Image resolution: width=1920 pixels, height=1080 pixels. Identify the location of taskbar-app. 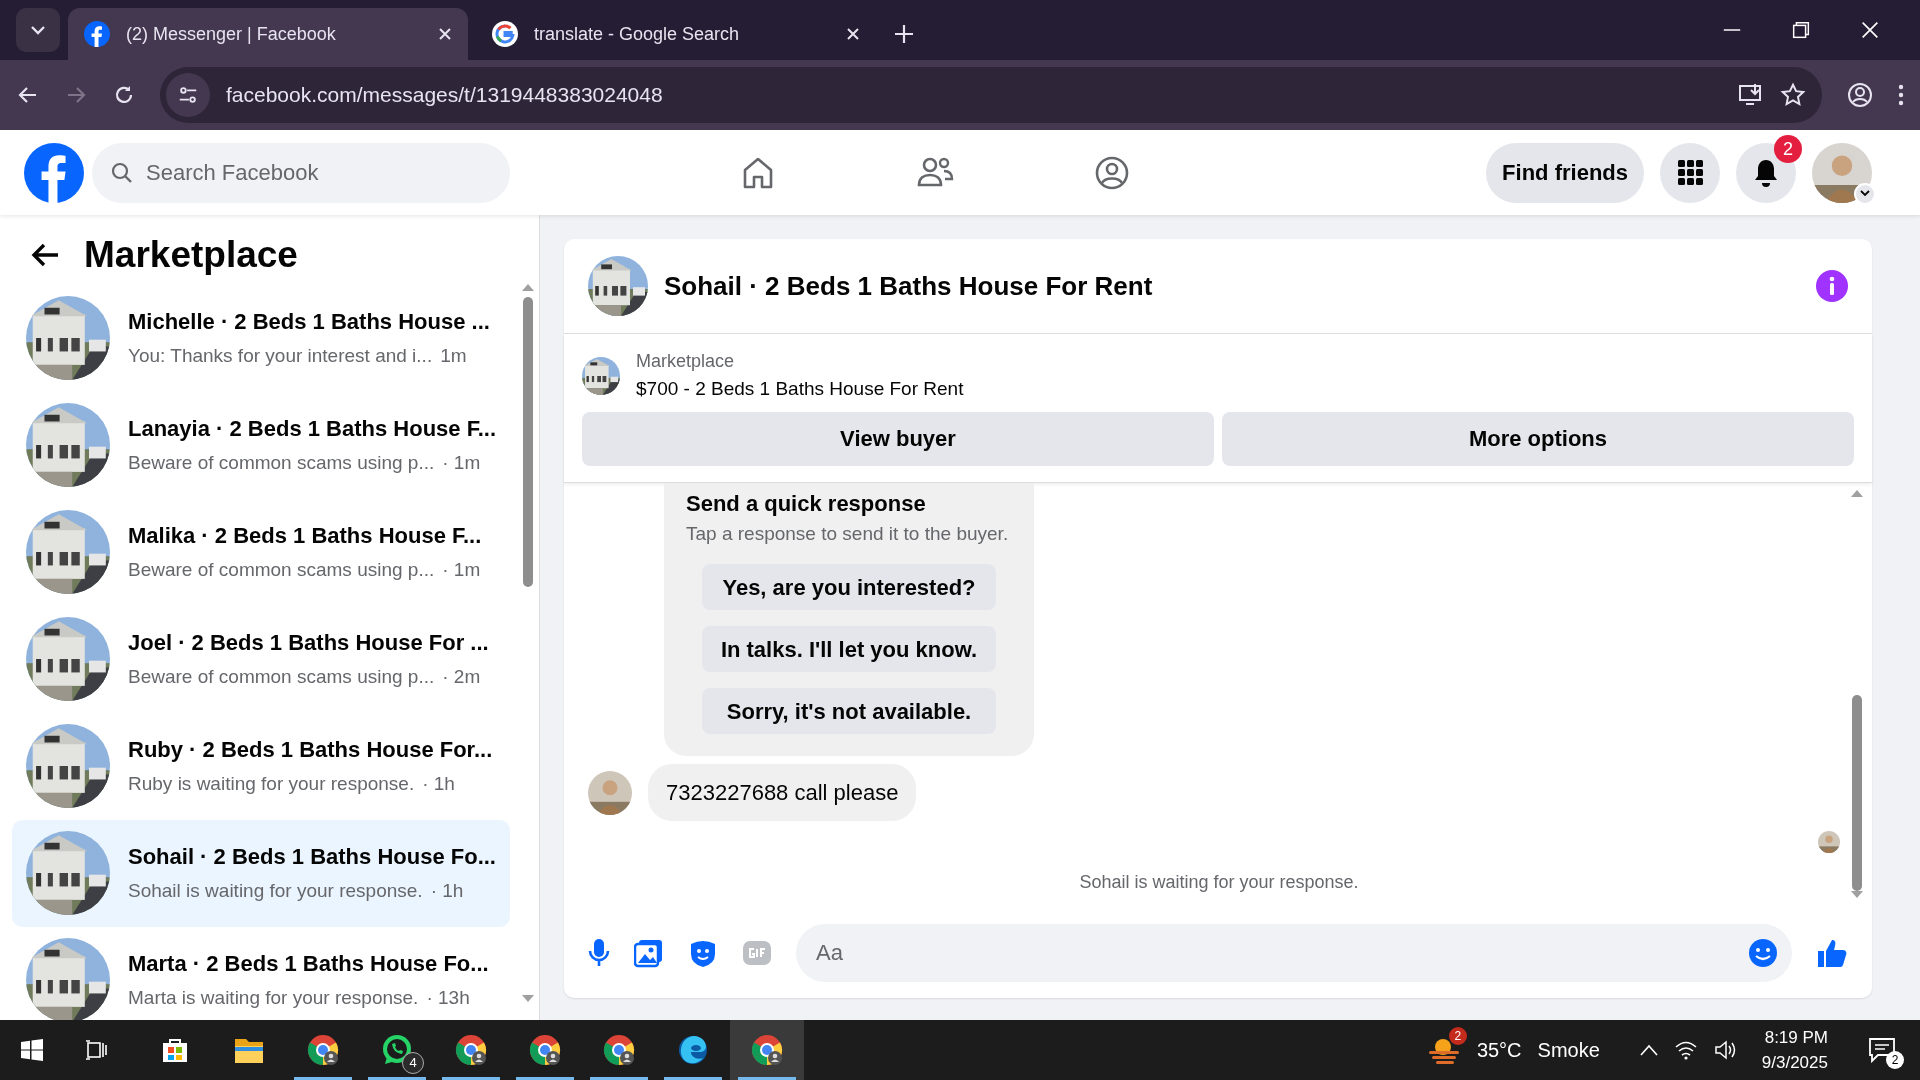
(767, 1050).